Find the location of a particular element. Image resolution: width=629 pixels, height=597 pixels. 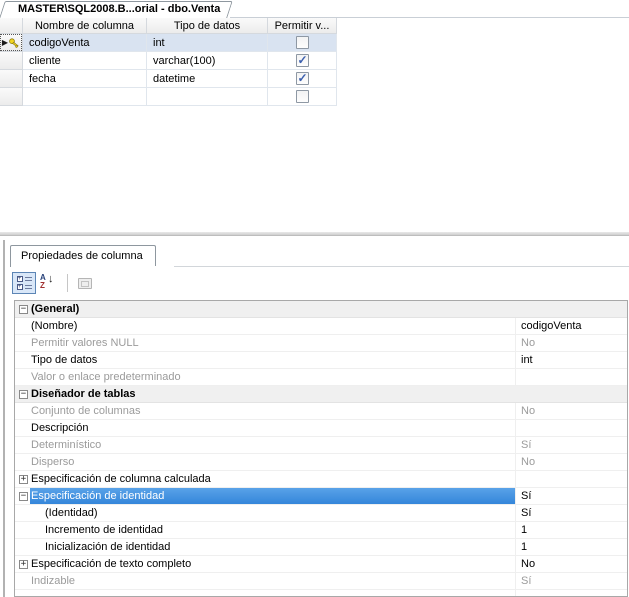

properties-tab-label: Propiedades de columna is located at coordinates (82, 256).